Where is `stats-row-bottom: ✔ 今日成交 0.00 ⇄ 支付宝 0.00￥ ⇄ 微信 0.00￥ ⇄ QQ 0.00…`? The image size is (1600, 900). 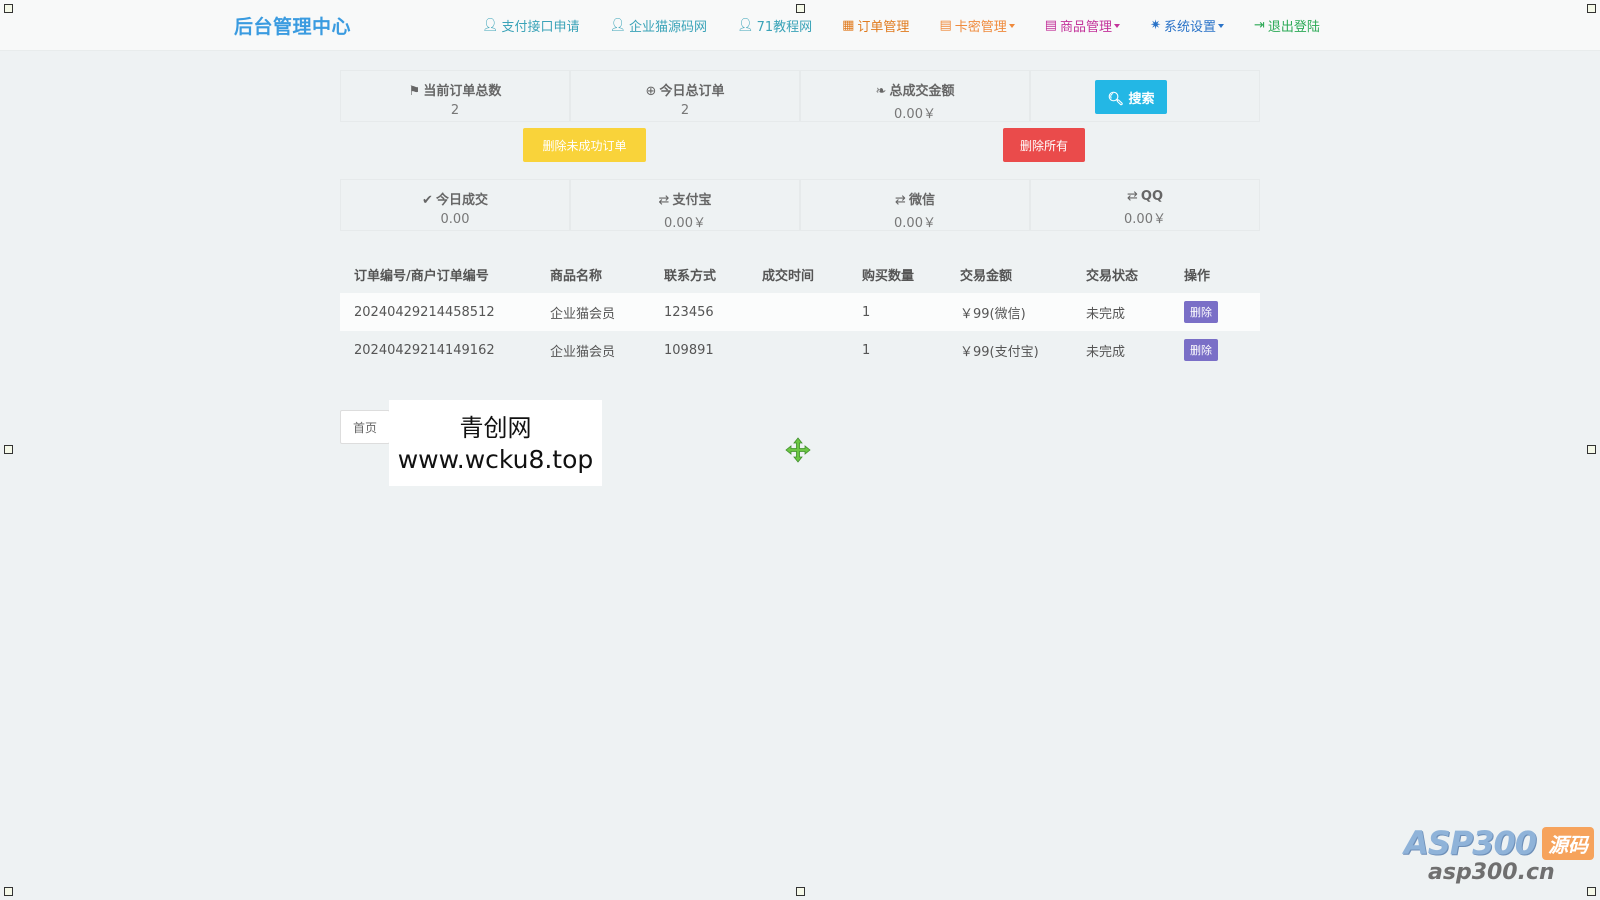
stats-row-bottom: ✔ 今日成交 0.00 ⇄ 支付宝 0.00￥ ⇄ 微信 0.00￥ ⇄ QQ 0.00… is located at coordinates (800, 205).